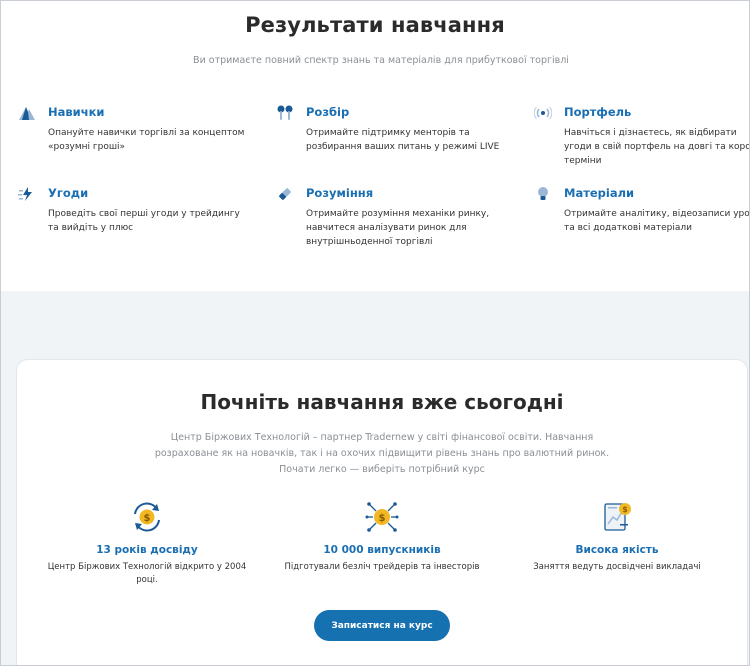 This screenshot has width=750, height=666. I want to click on mountain-icon, so click(27, 113).